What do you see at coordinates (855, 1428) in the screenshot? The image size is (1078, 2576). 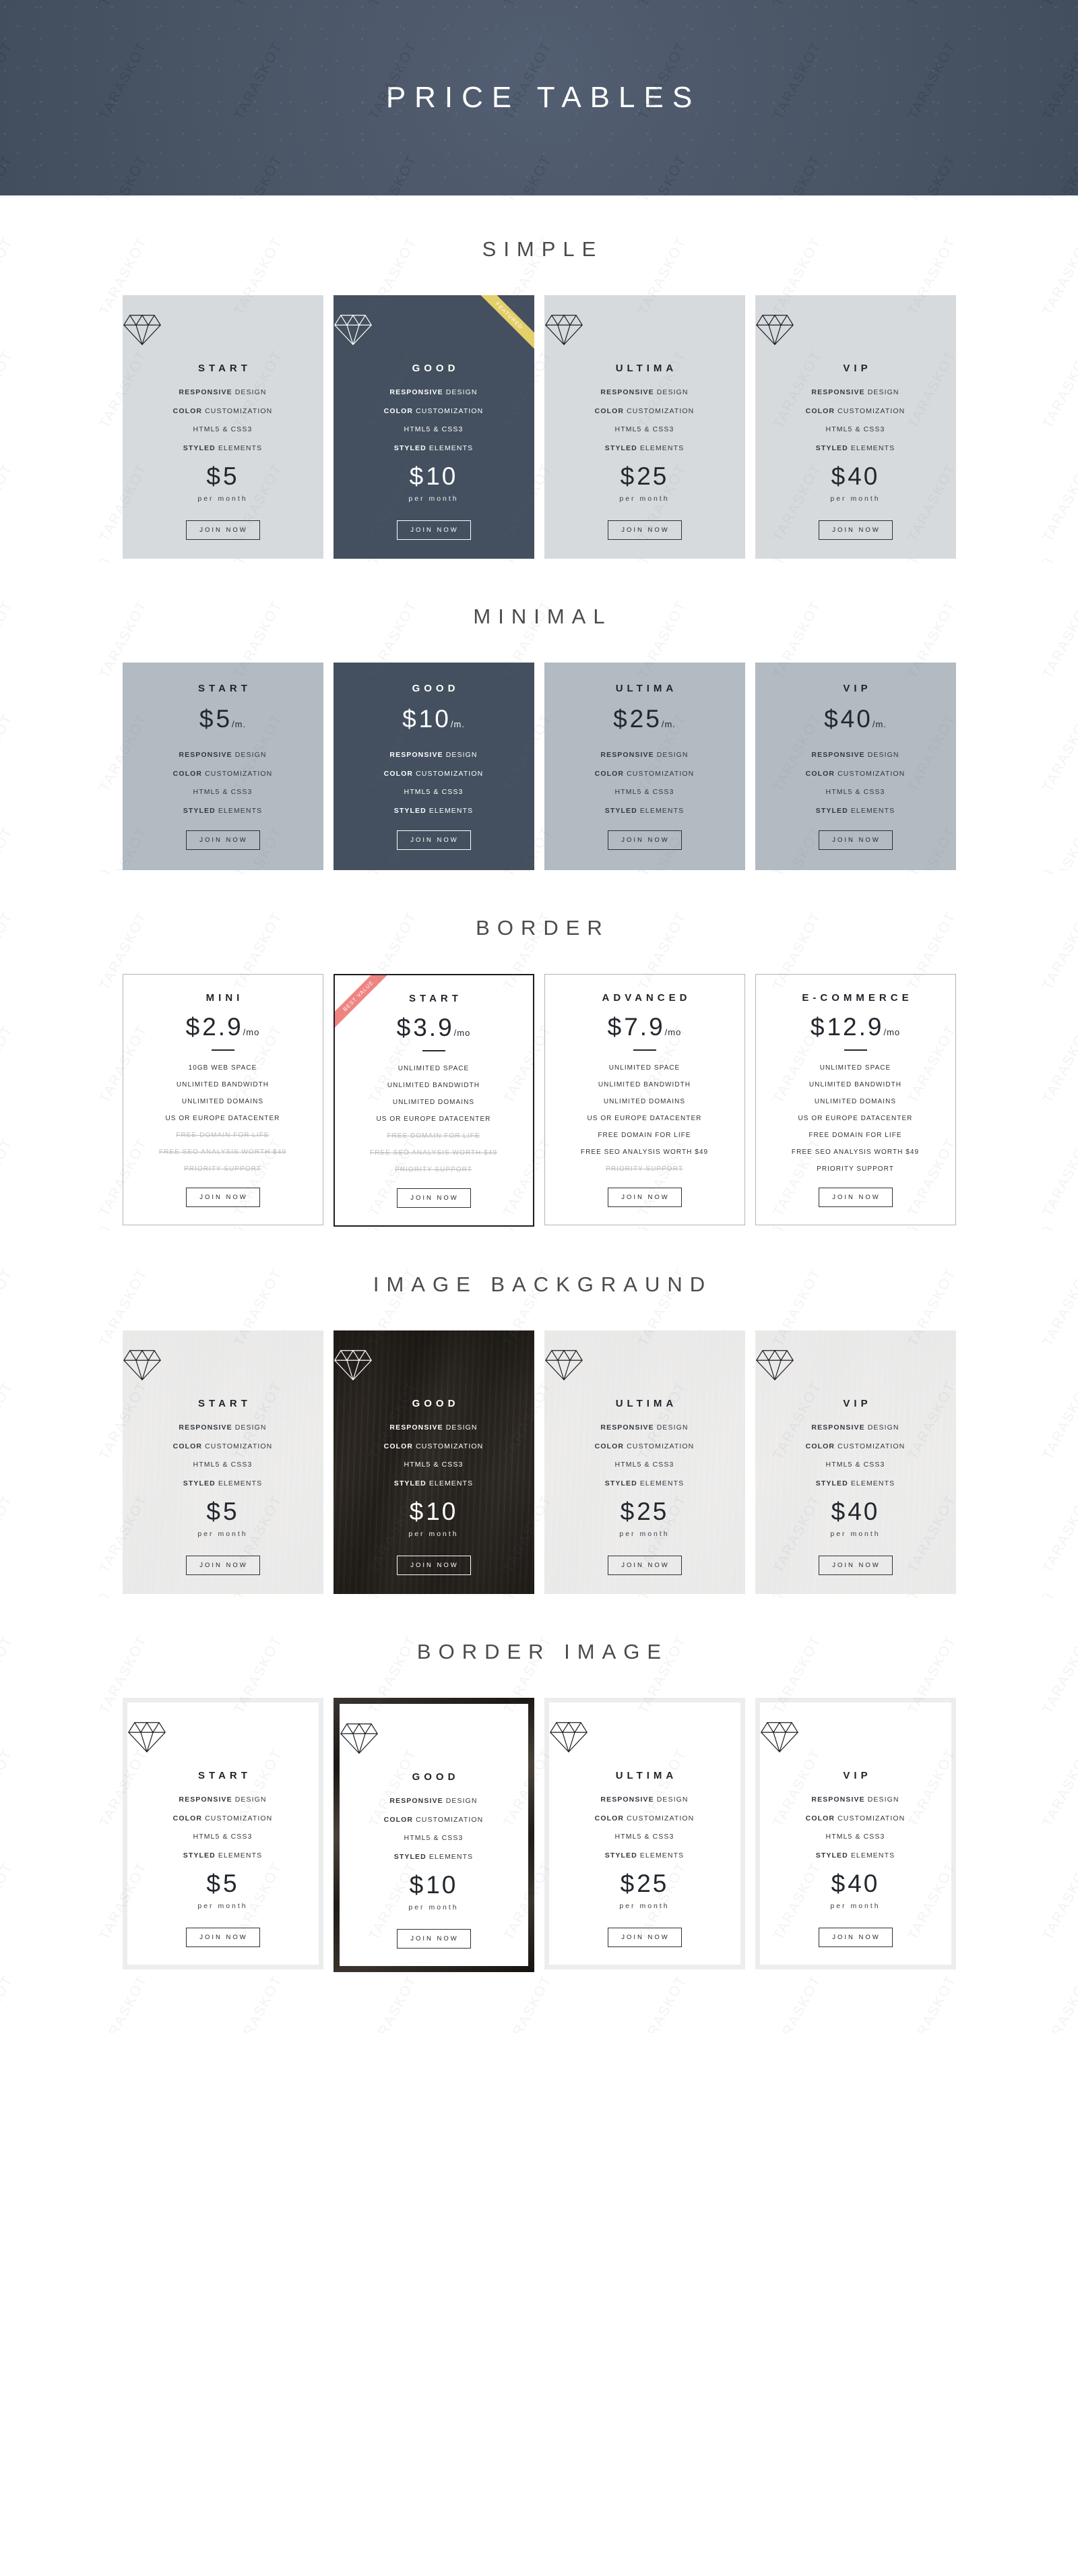 I see `feature-item: RESPONSIVE DESIGN` at bounding box center [855, 1428].